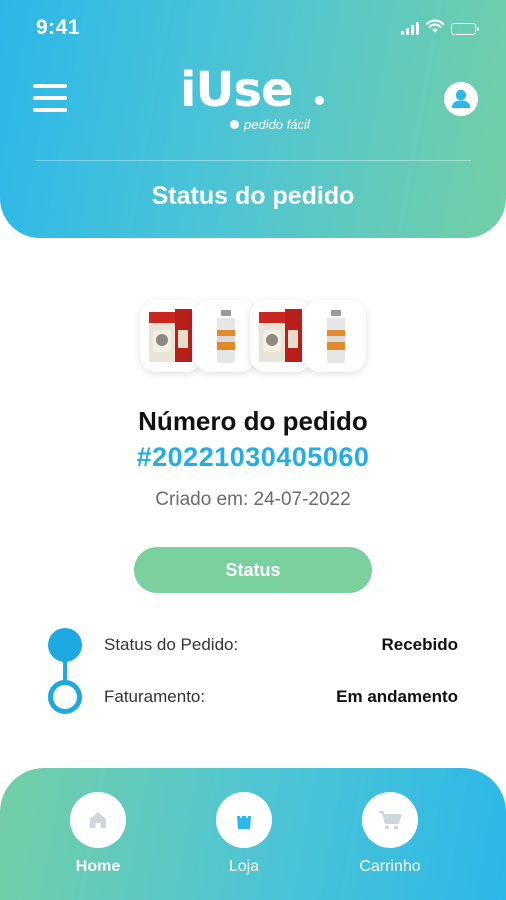  What do you see at coordinates (244, 820) in the screenshot?
I see `shopping-bag-icon` at bounding box center [244, 820].